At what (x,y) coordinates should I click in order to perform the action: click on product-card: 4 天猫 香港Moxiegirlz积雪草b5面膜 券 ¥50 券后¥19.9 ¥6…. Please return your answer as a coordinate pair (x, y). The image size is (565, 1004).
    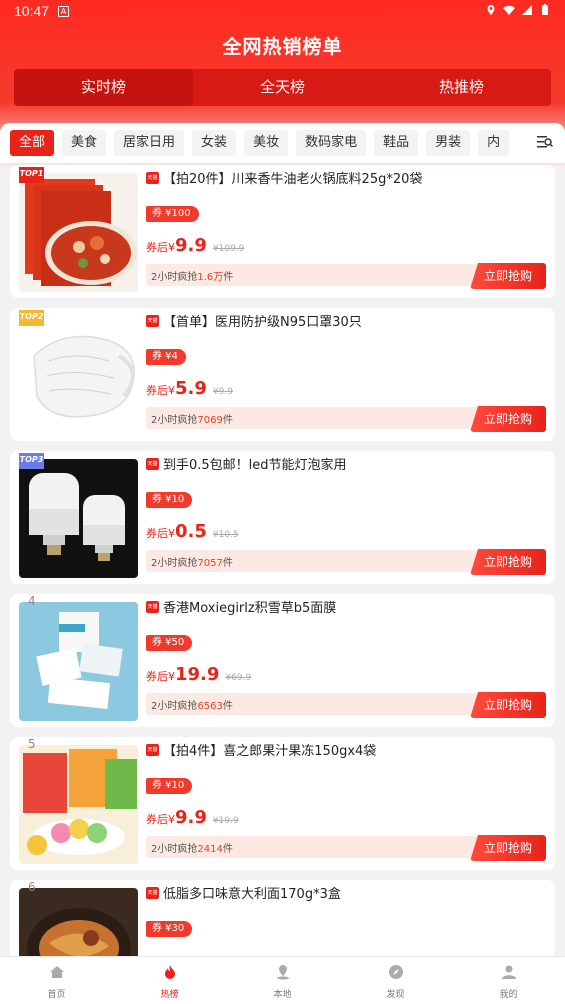
    Looking at the image, I should click on (282, 660).